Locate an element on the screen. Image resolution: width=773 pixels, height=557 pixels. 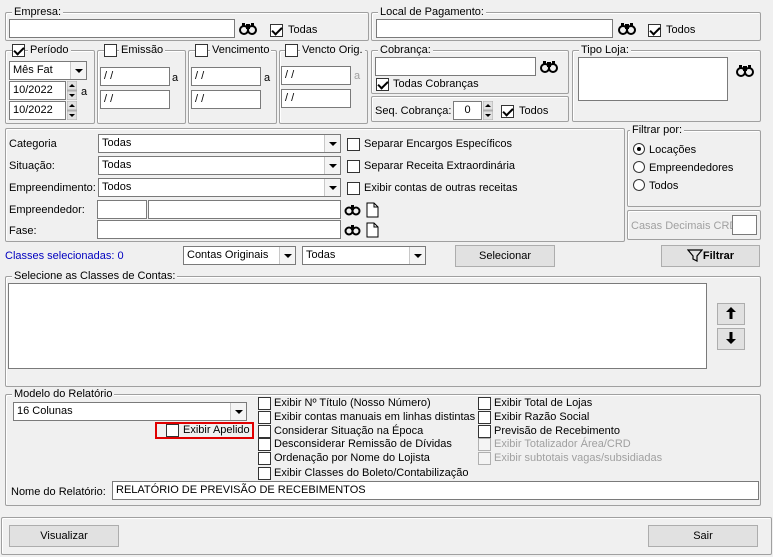
vencto-orig-ate-input: / / is located at coordinates (316, 98).